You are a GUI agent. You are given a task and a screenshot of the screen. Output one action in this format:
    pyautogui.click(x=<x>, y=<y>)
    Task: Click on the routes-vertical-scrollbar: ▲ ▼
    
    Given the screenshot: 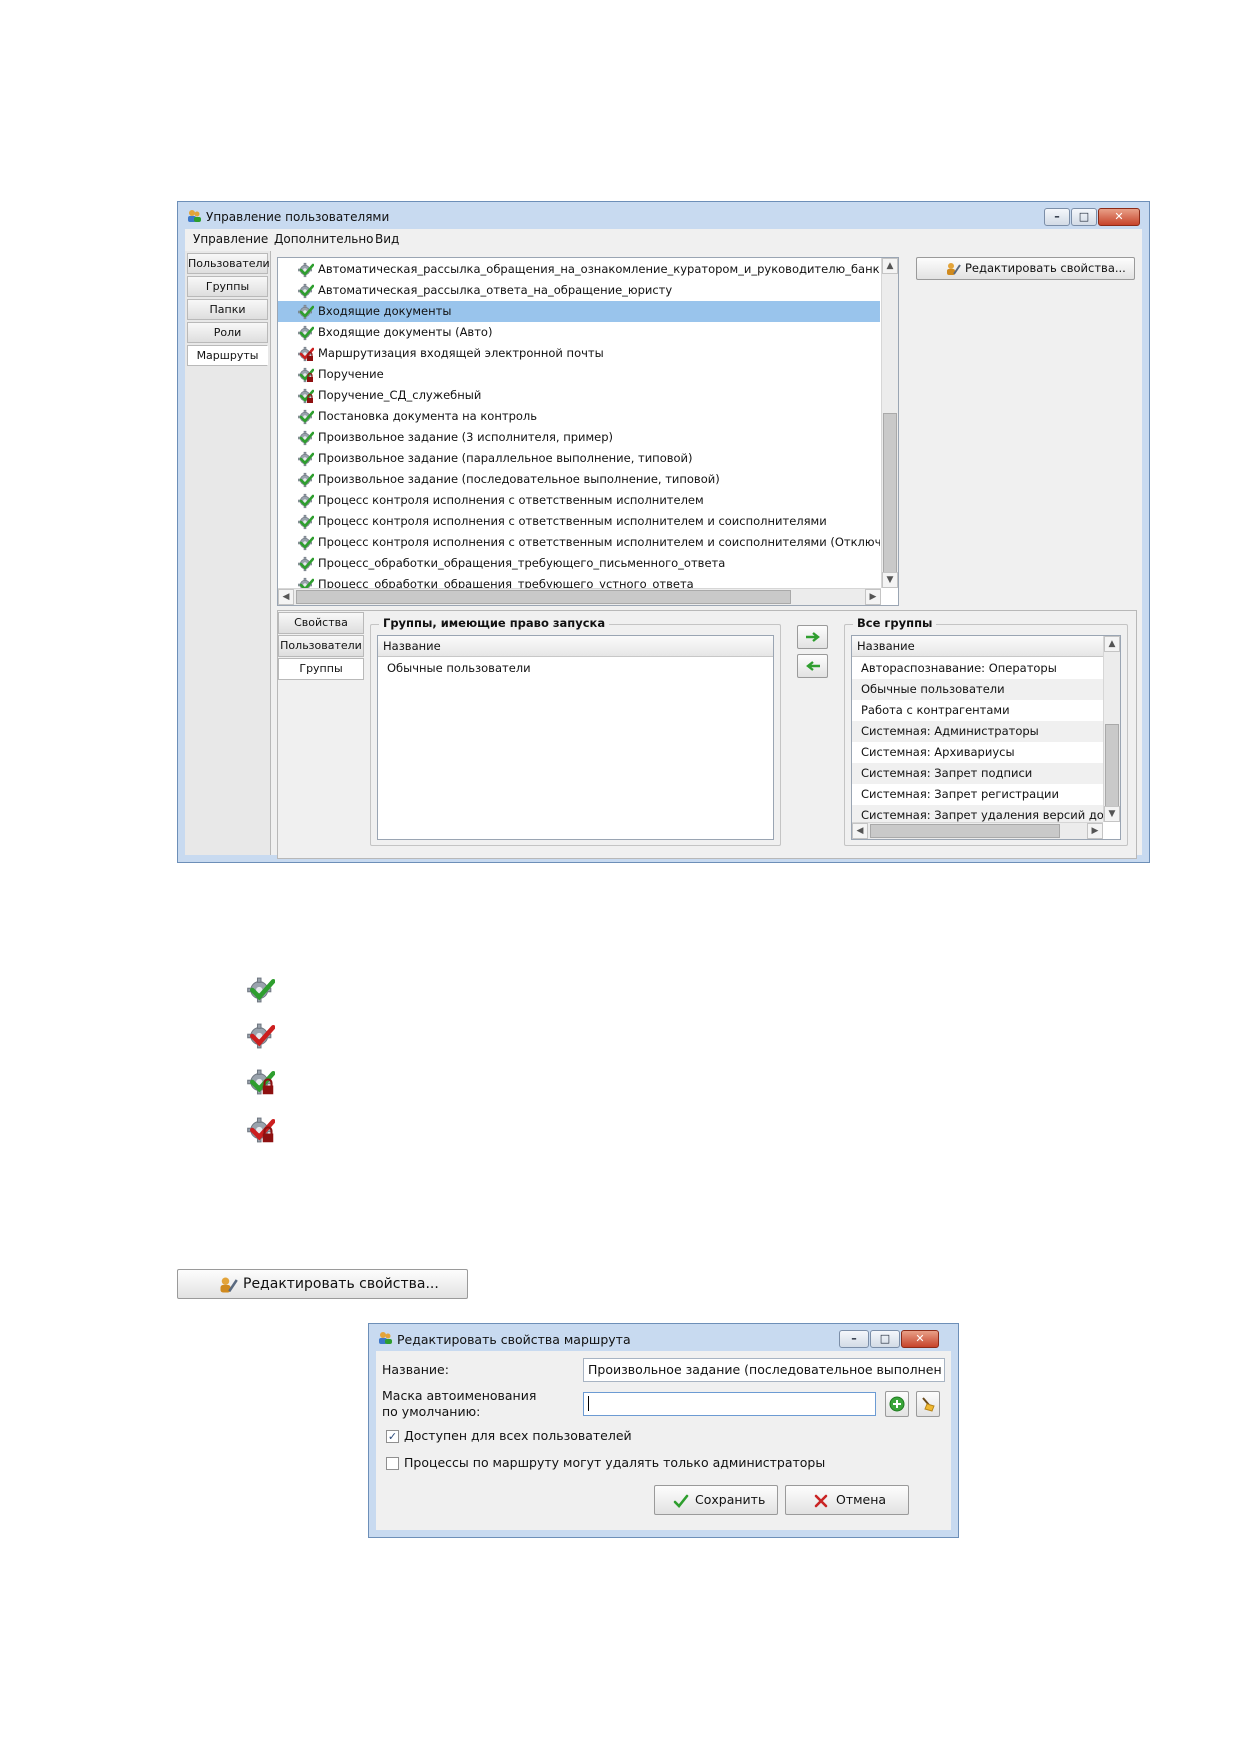 What is the action you would take?
    pyautogui.click(x=889, y=423)
    